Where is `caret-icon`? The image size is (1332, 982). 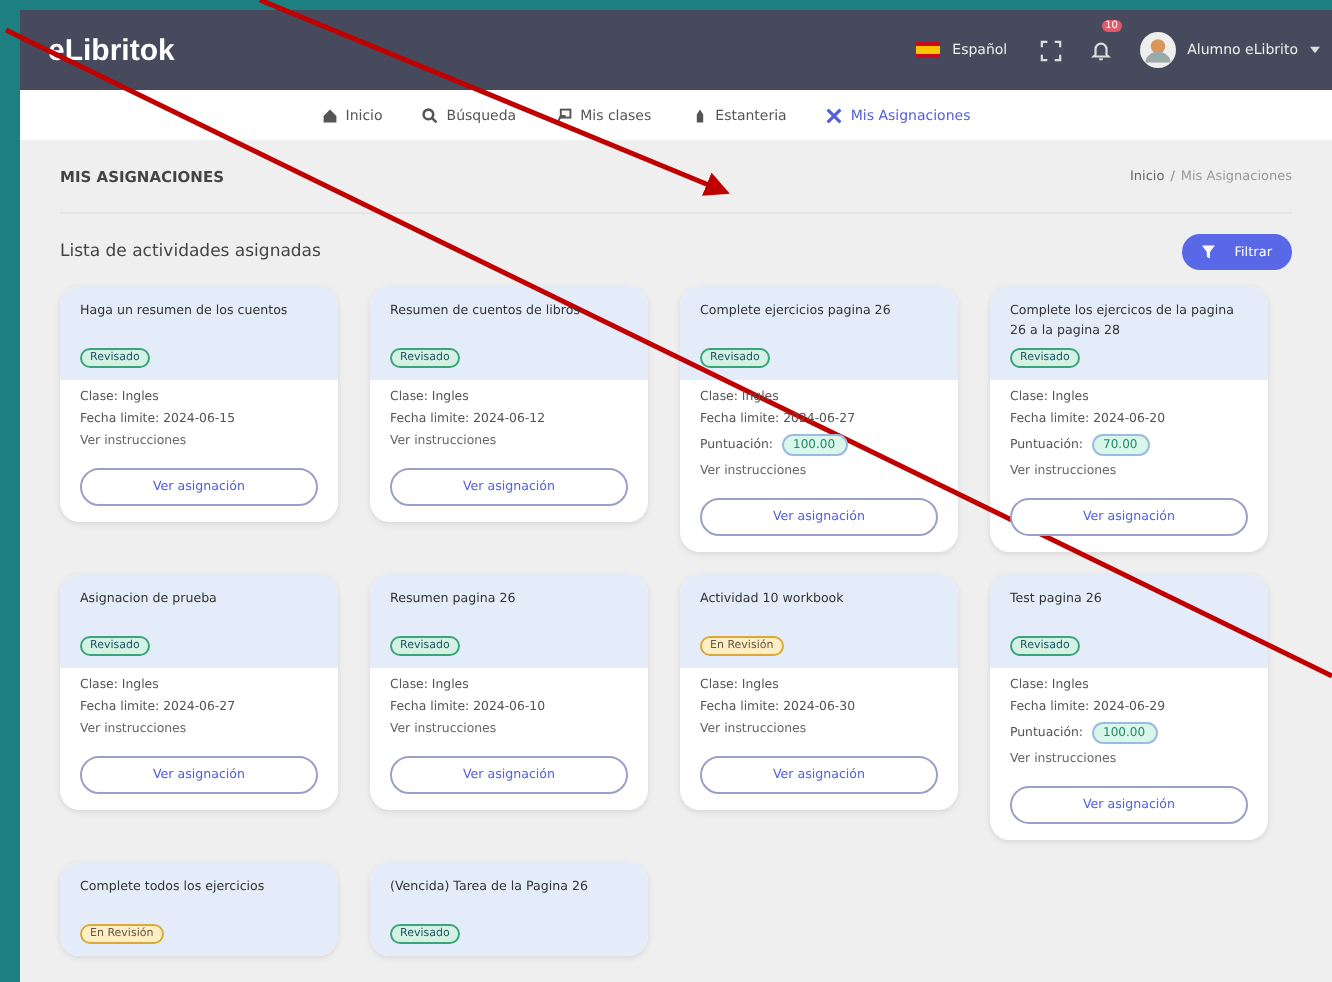 caret-icon is located at coordinates (1315, 50).